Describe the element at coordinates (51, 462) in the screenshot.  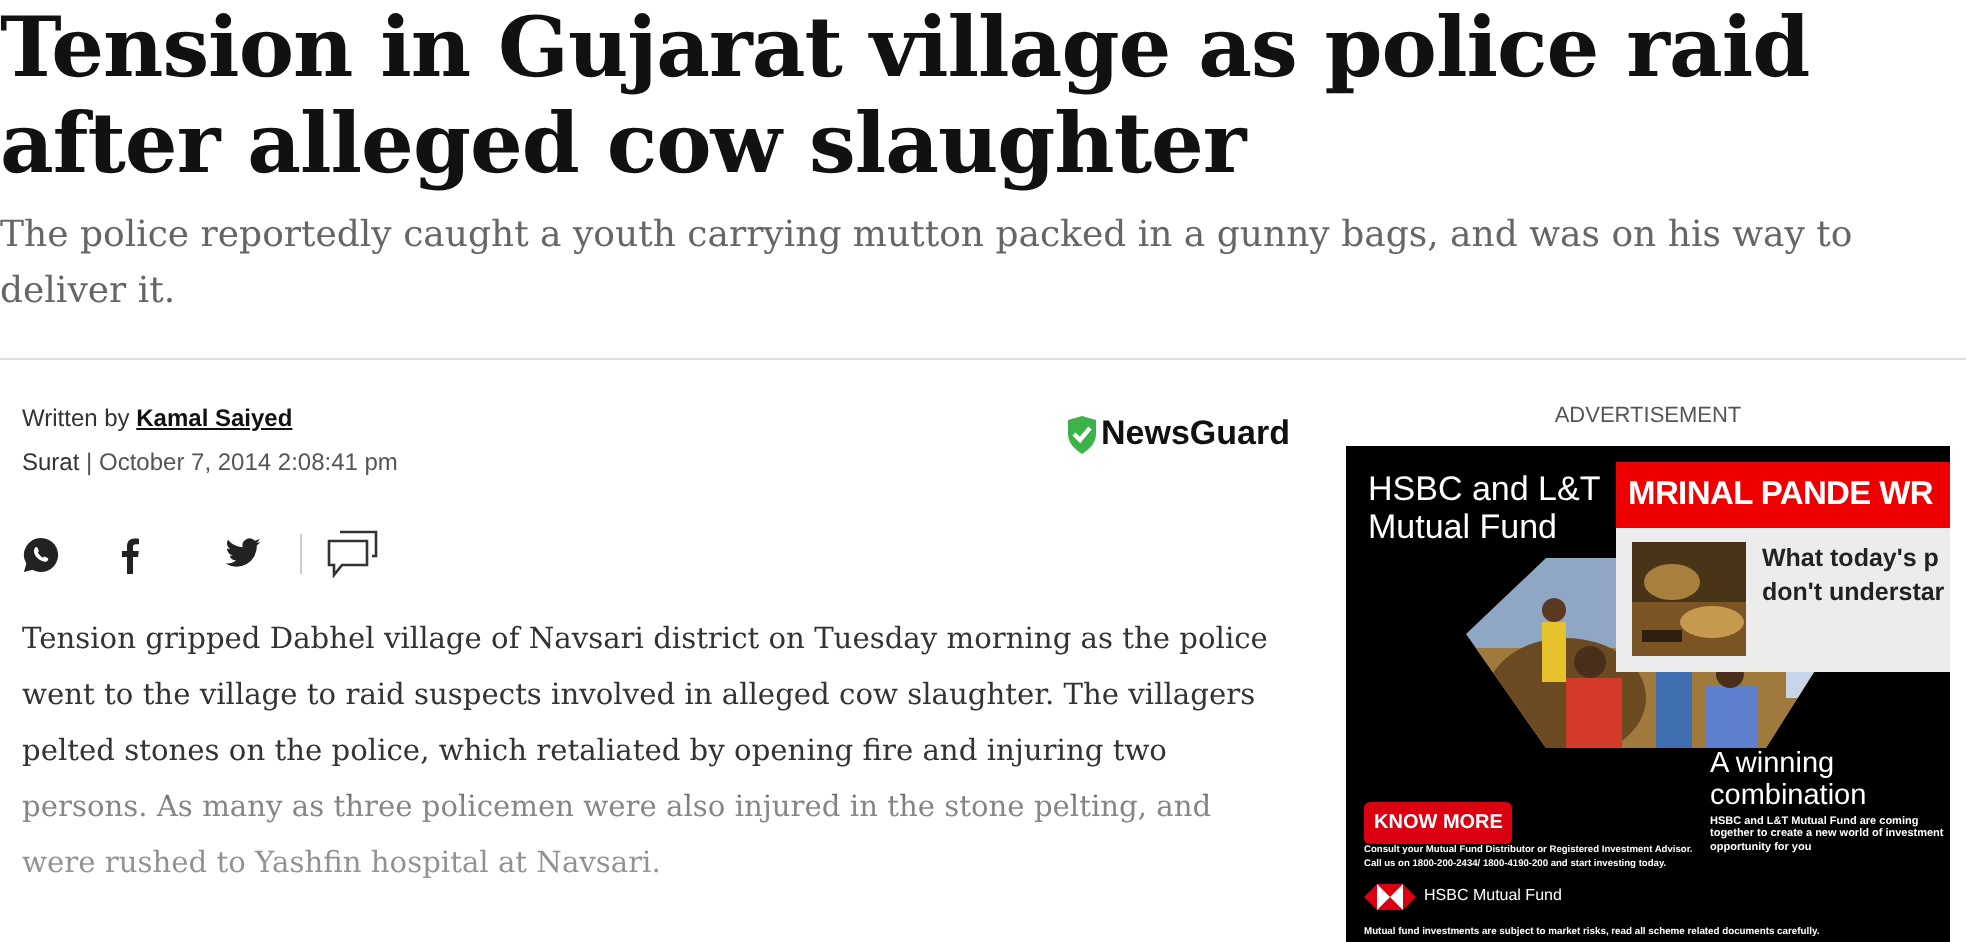
I see `location: Surat` at that location.